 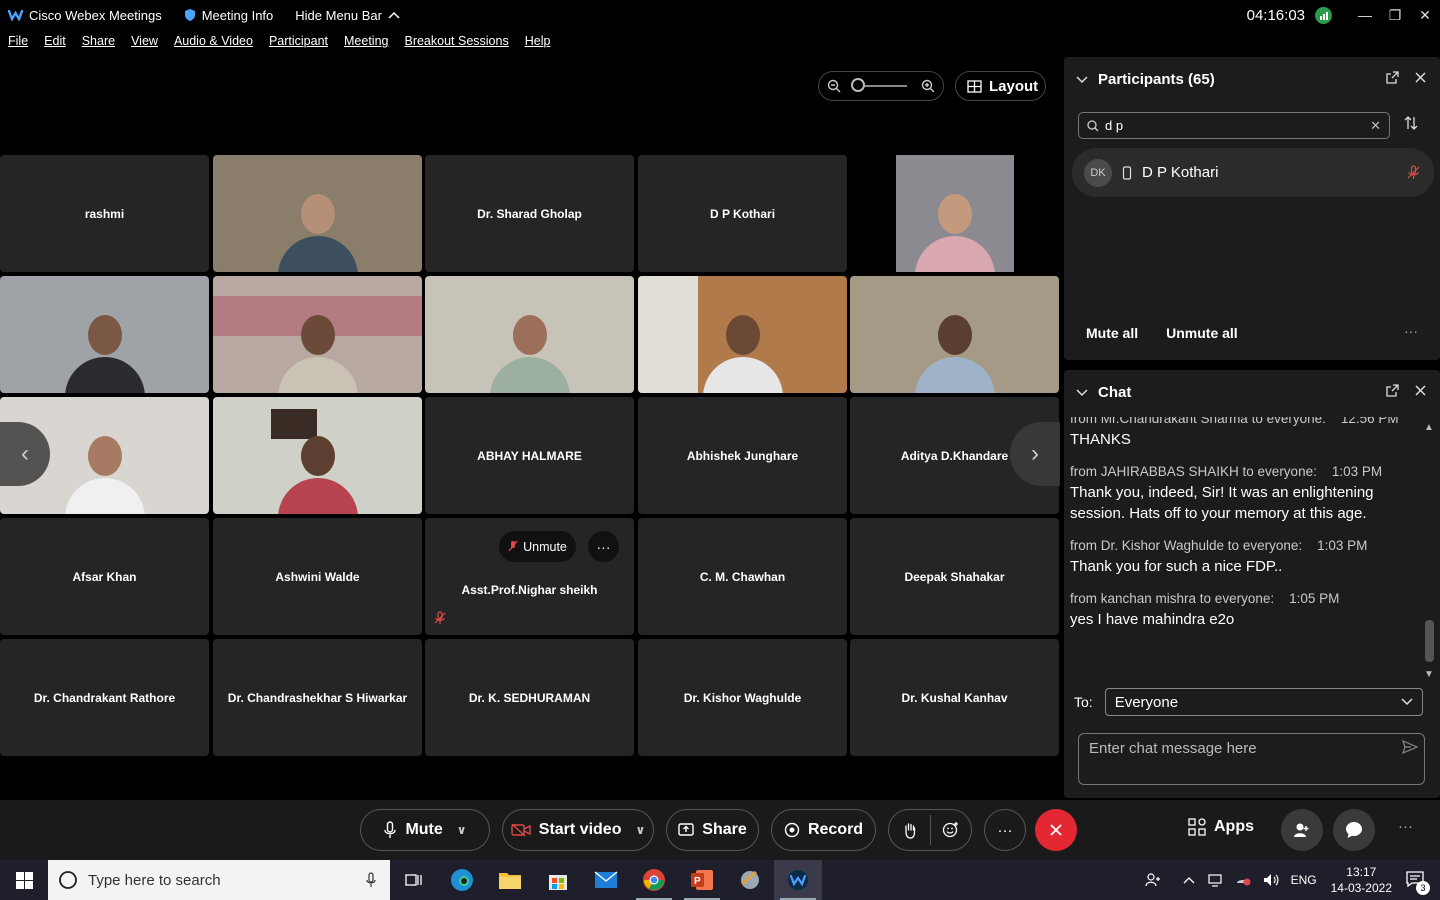 What do you see at coordinates (104, 697) in the screenshot?
I see `video-tile: Dr. Chandrakant Rathore` at bounding box center [104, 697].